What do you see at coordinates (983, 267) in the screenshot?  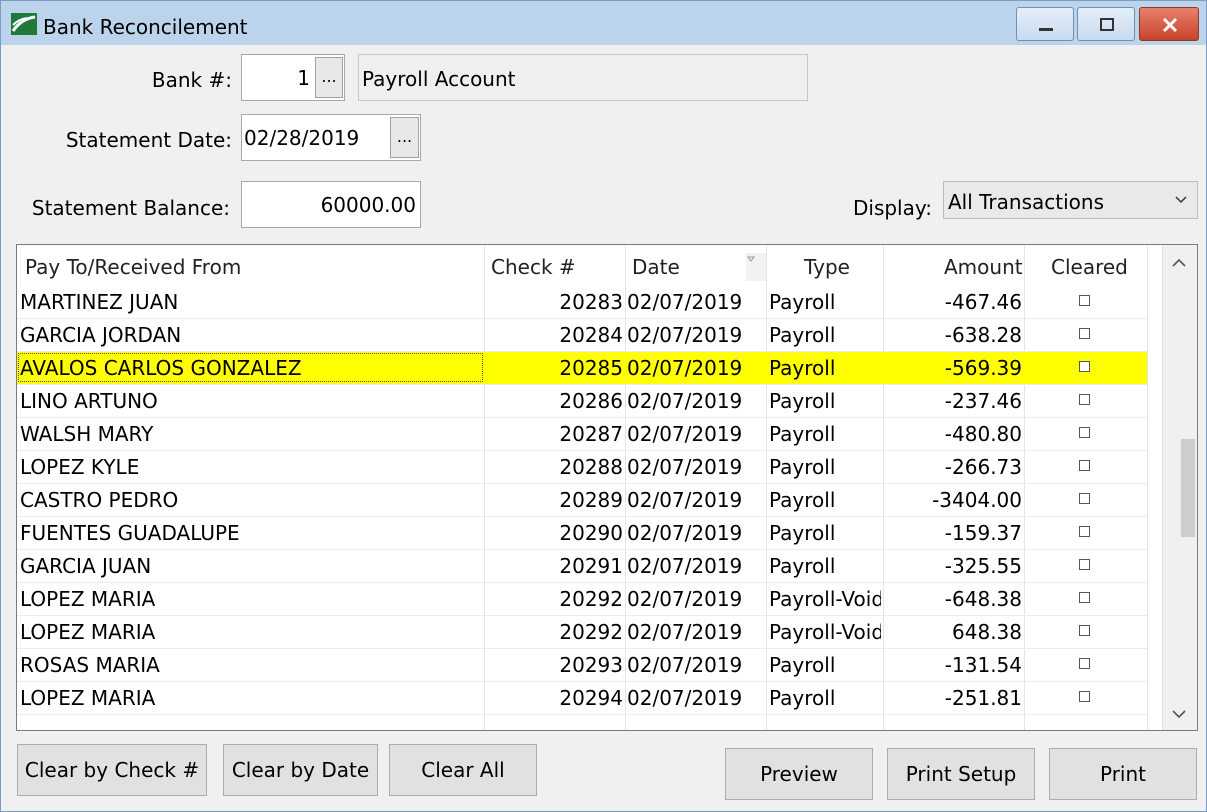 I see `column-header-amount: Amount` at bounding box center [983, 267].